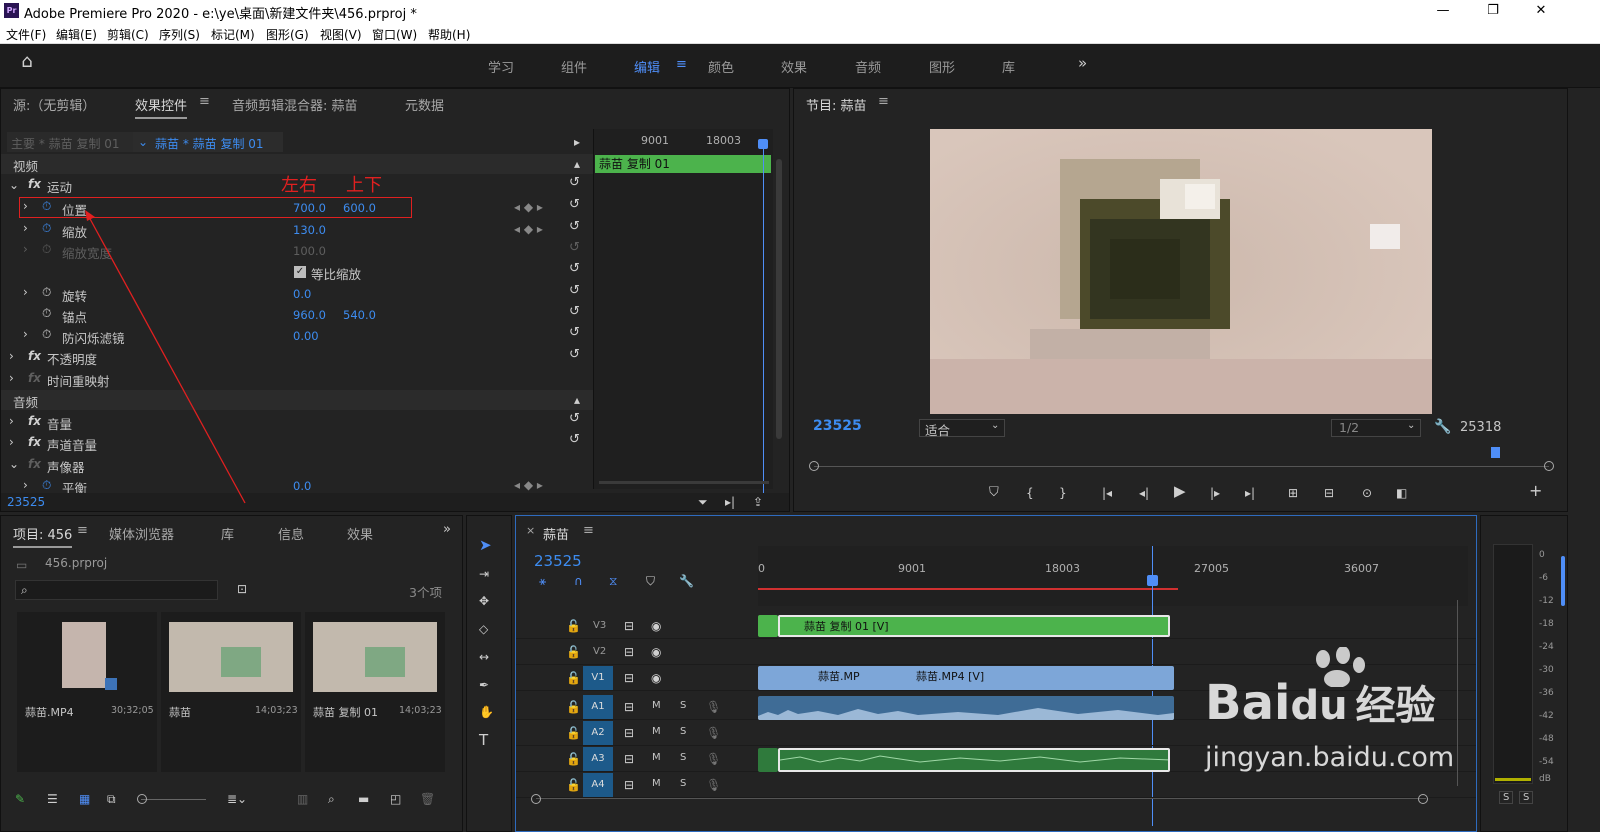  What do you see at coordinates (768, 760) in the screenshot?
I see `clip-transition` at bounding box center [768, 760].